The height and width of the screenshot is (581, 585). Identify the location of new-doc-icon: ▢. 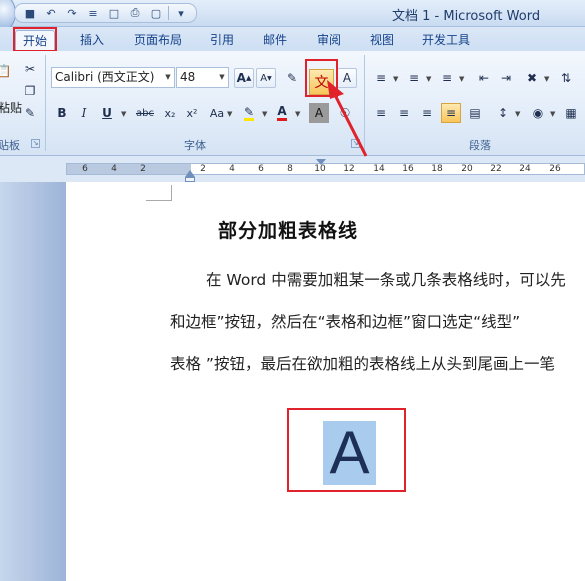
(156, 13).